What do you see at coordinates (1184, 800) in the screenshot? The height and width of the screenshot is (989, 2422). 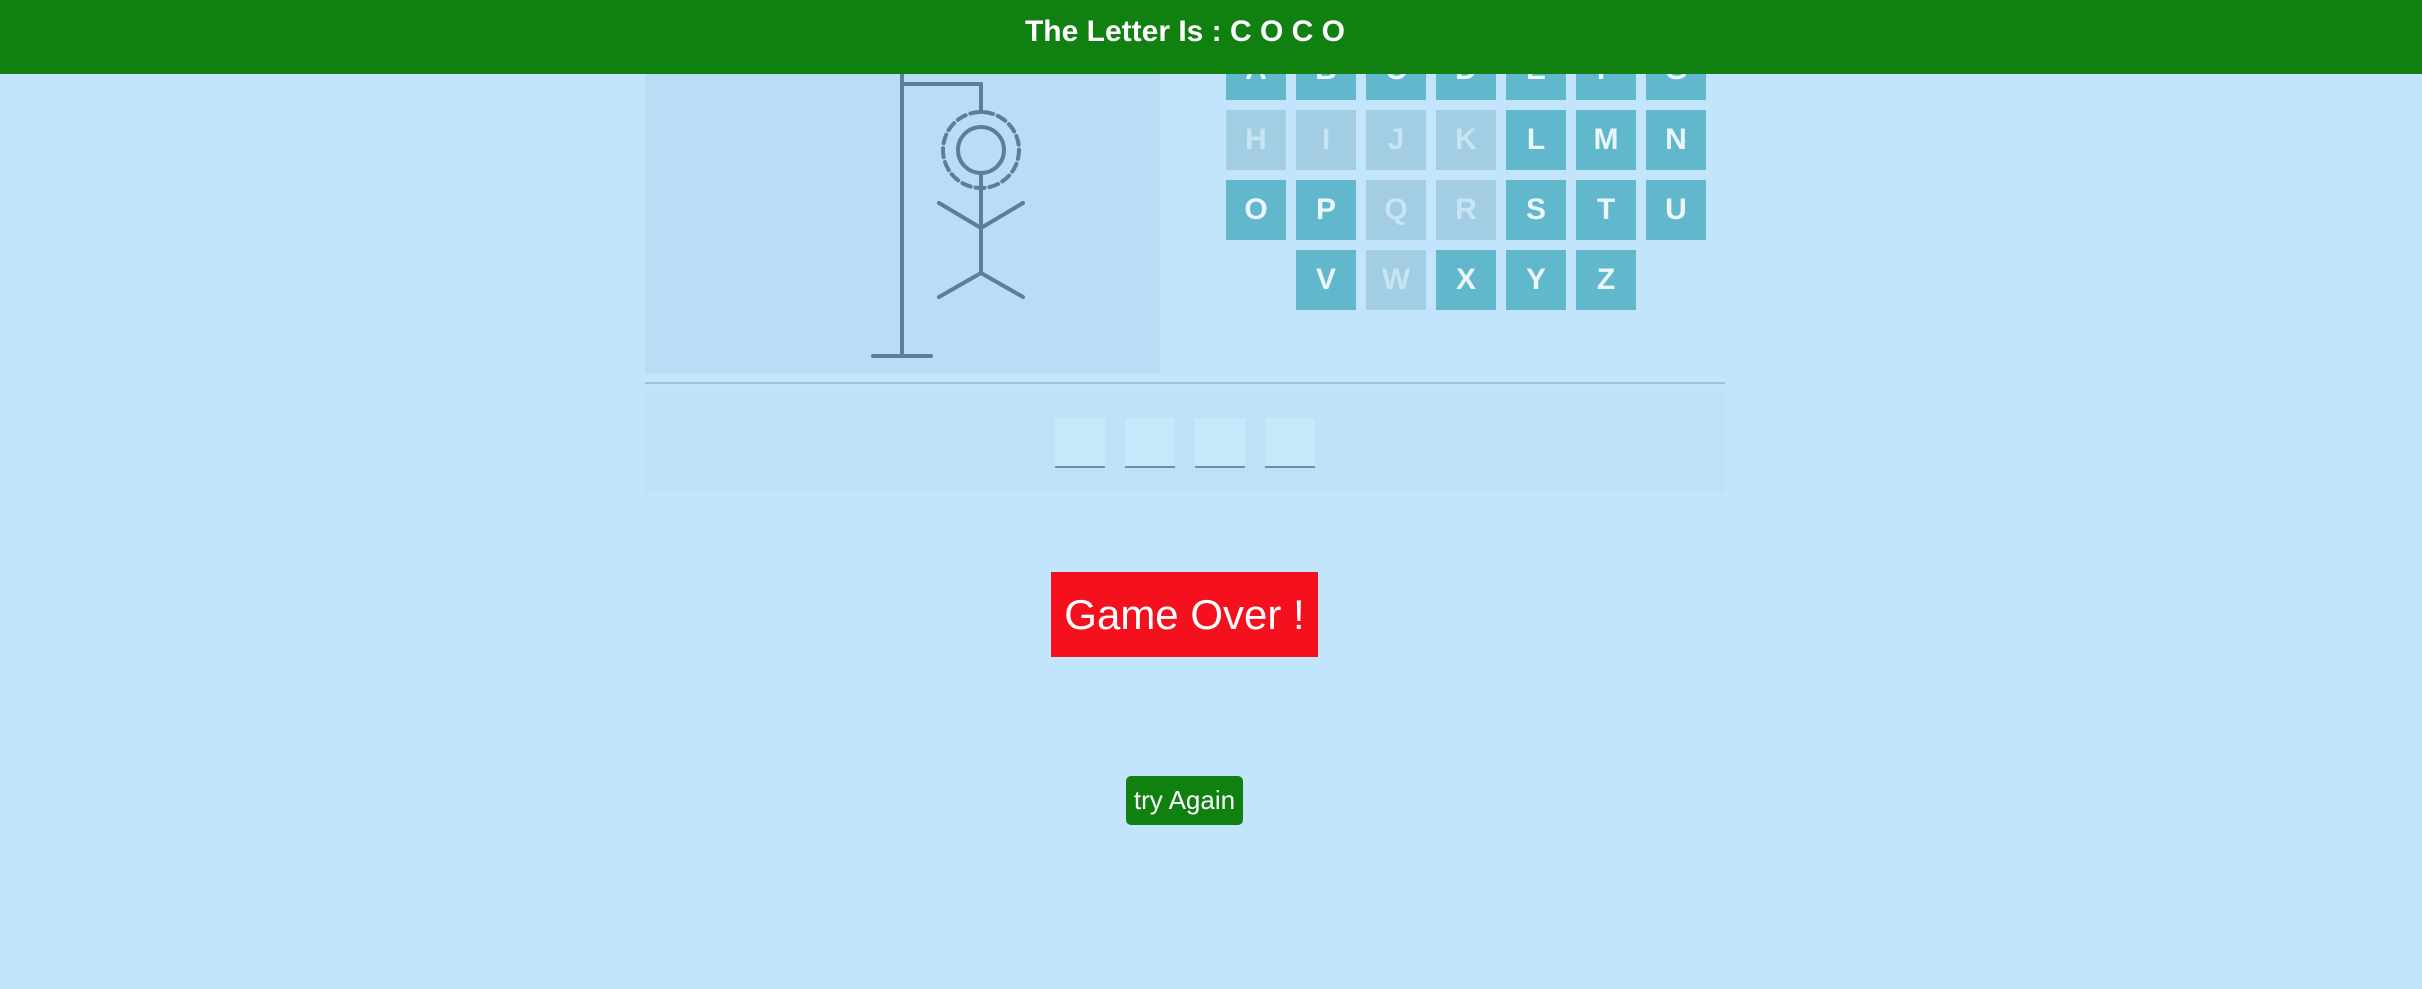 I see `try-again-button: try Again` at bounding box center [1184, 800].